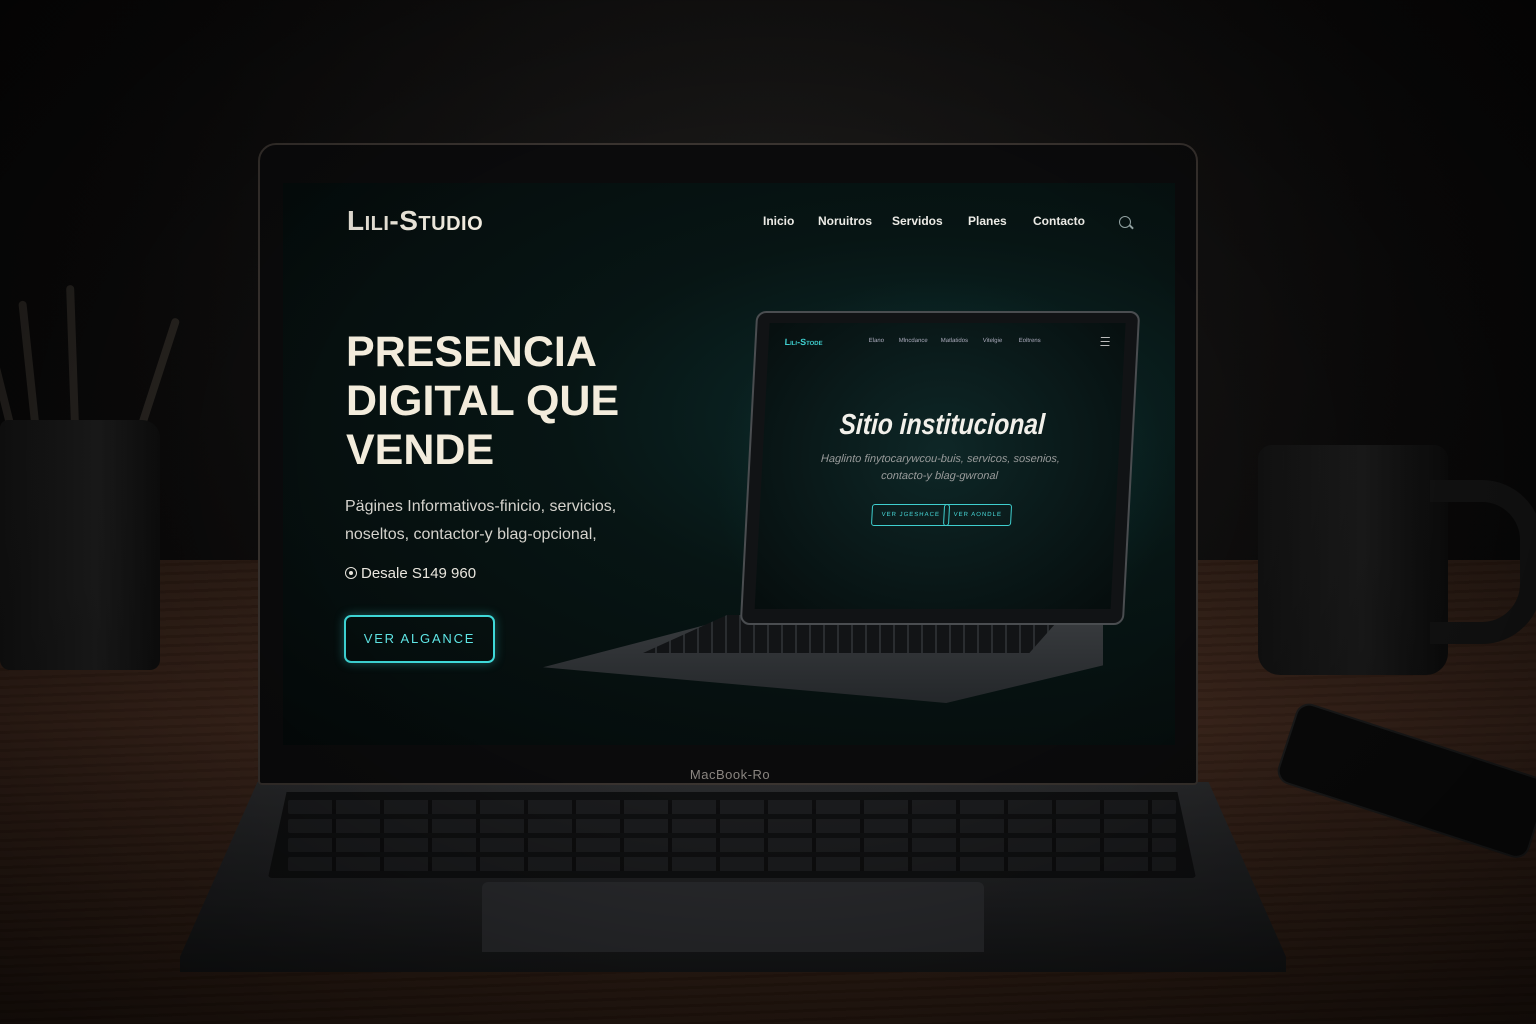  I want to click on mockup-button-primary: VER JGESHACE, so click(910, 515).